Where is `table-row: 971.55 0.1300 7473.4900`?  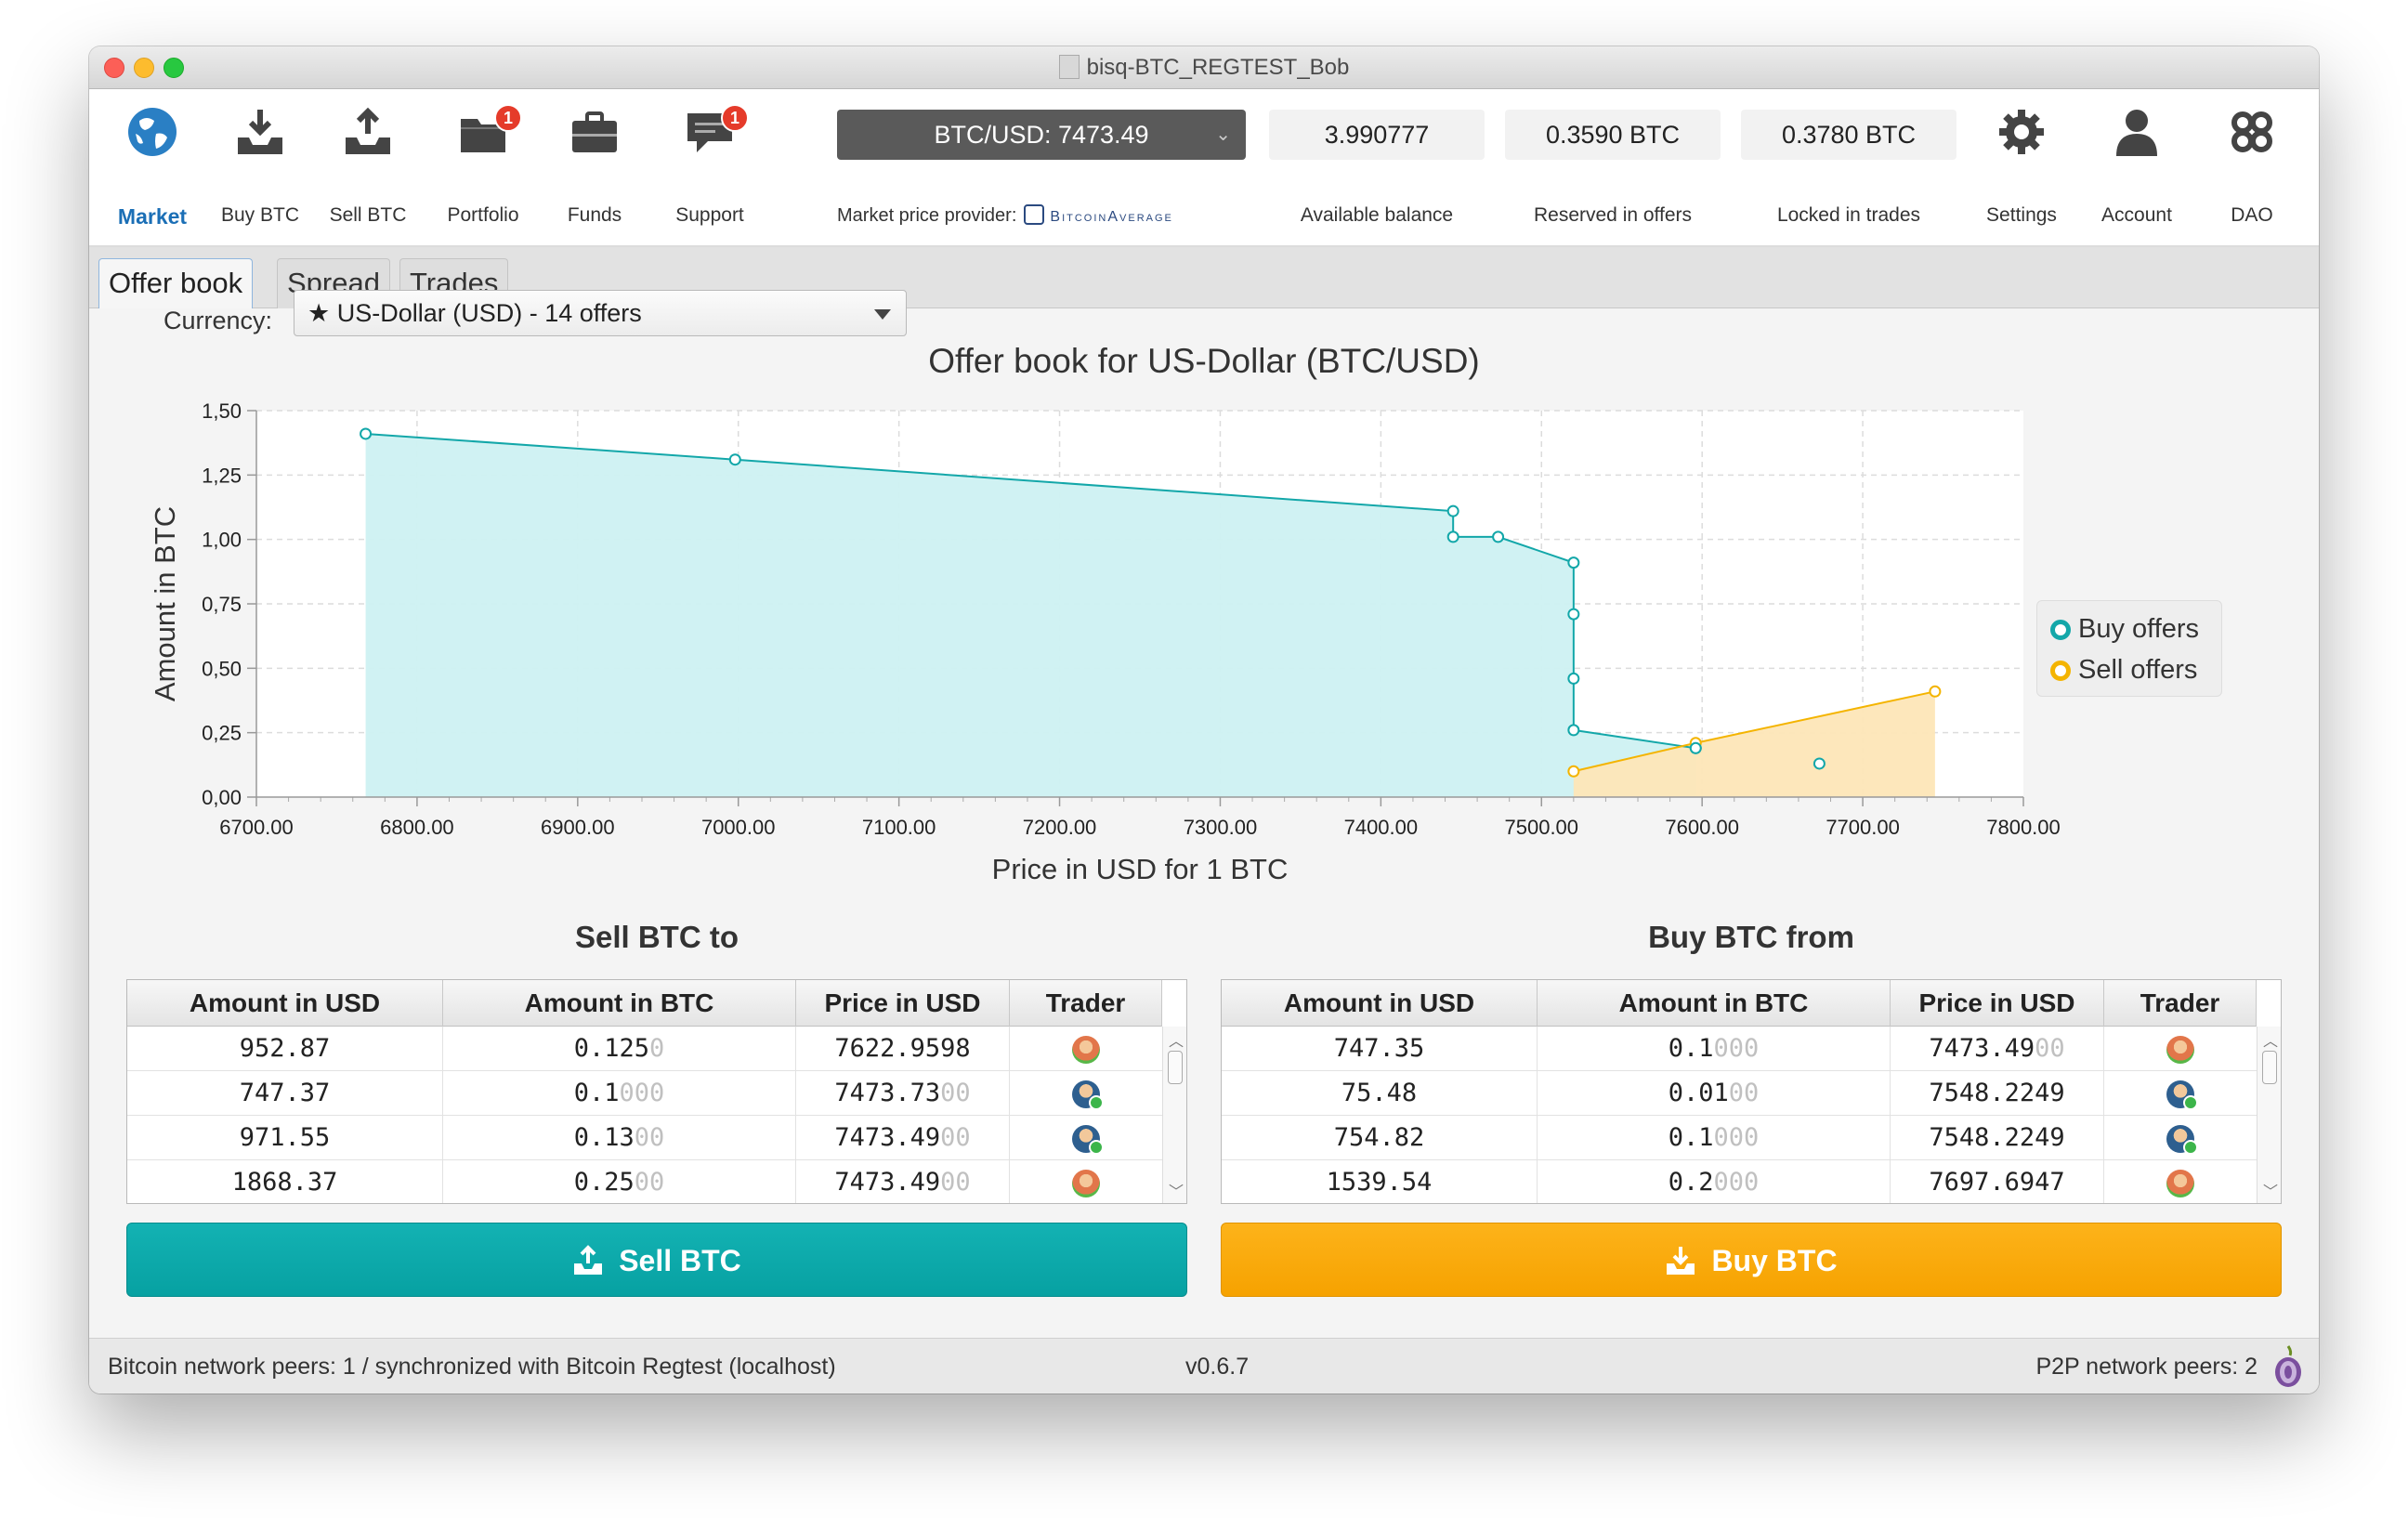
table-row: 971.55 0.1300 7473.4900 is located at coordinates (644, 1138).